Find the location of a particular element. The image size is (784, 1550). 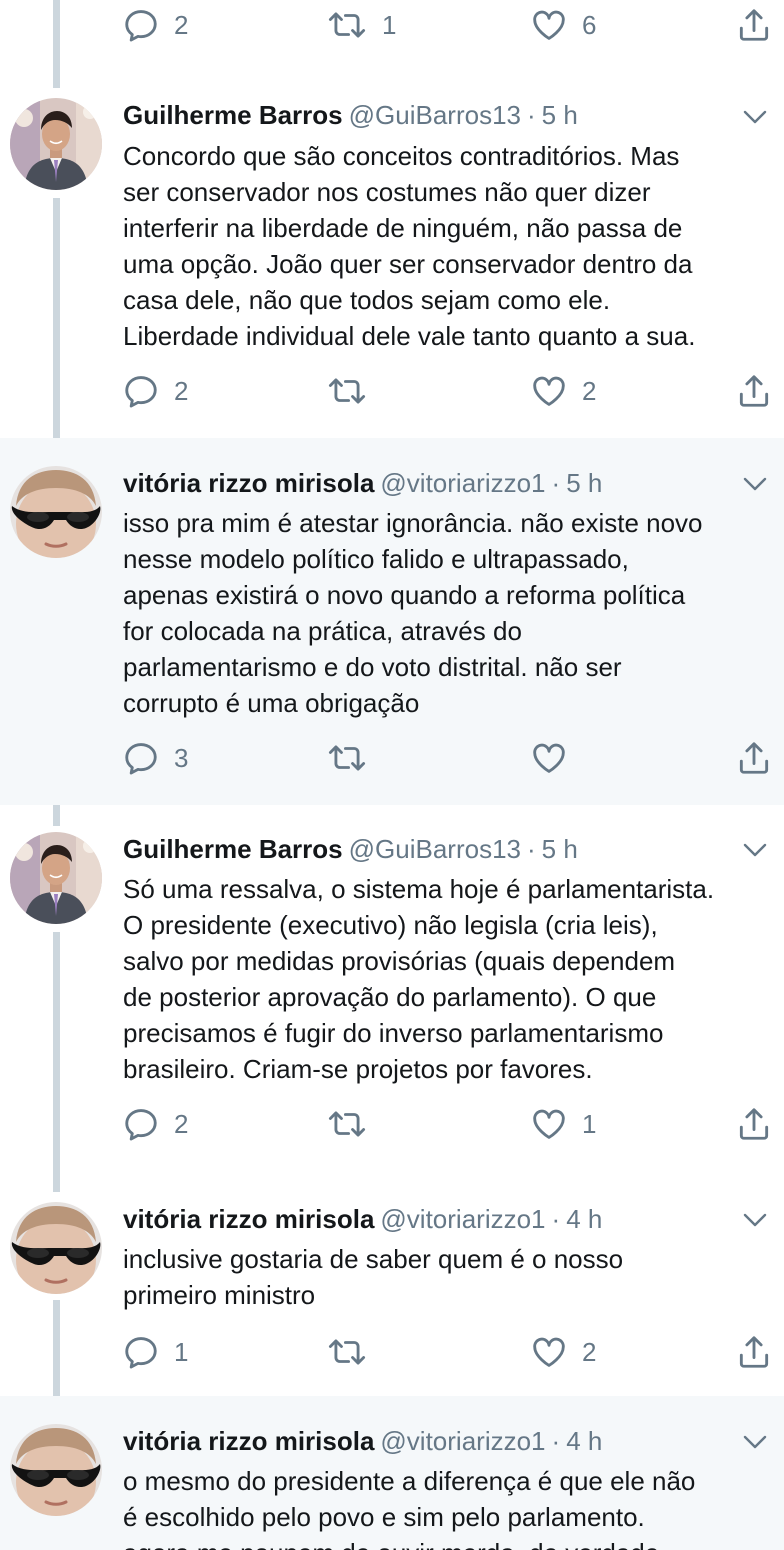

like-count: 6 is located at coordinates (589, 24).